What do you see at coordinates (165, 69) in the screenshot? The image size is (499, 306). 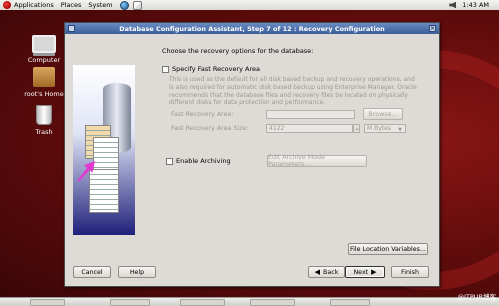 I see `recovery-area-checkbox` at bounding box center [165, 69].